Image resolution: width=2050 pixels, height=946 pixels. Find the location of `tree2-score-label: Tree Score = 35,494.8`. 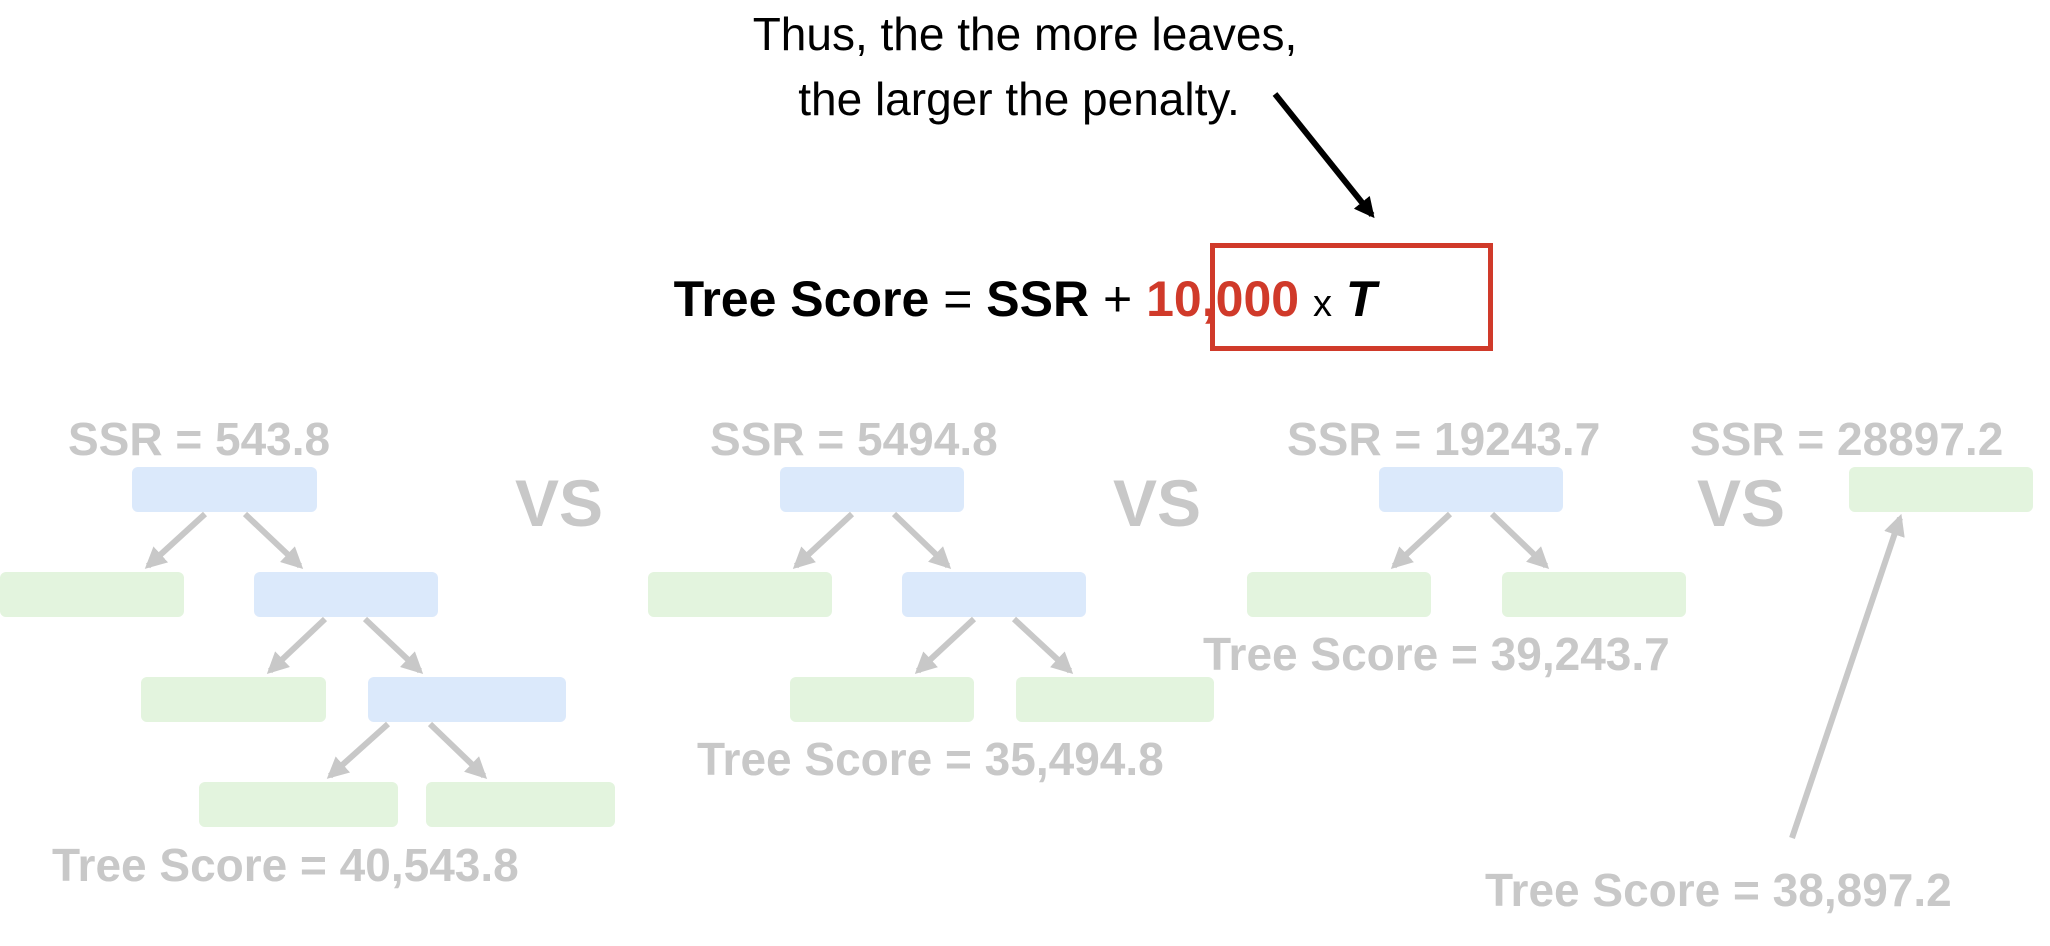

tree2-score-label: Tree Score = 35,494.8 is located at coordinates (930, 759).